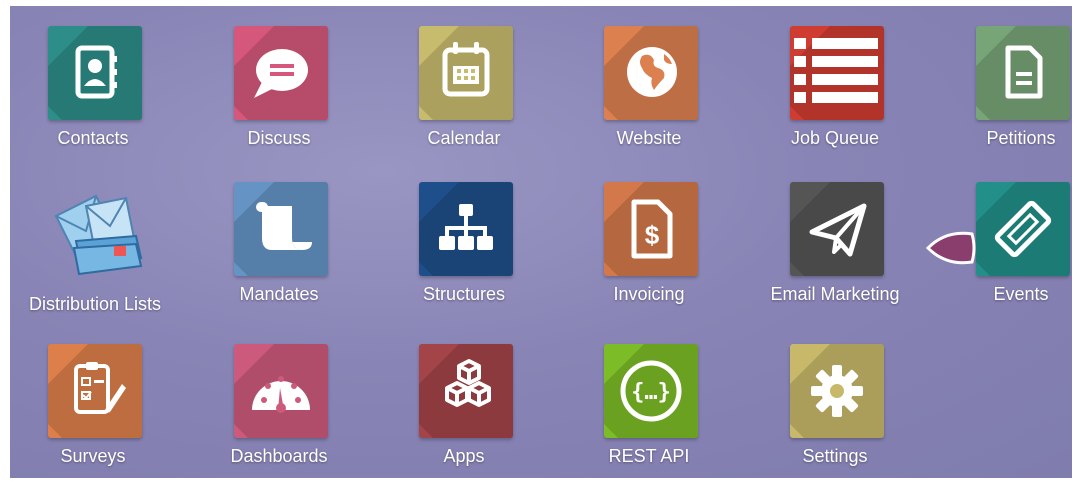 The width and height of the screenshot is (1082, 485). I want to click on app-label: Job Queue, so click(835, 138).